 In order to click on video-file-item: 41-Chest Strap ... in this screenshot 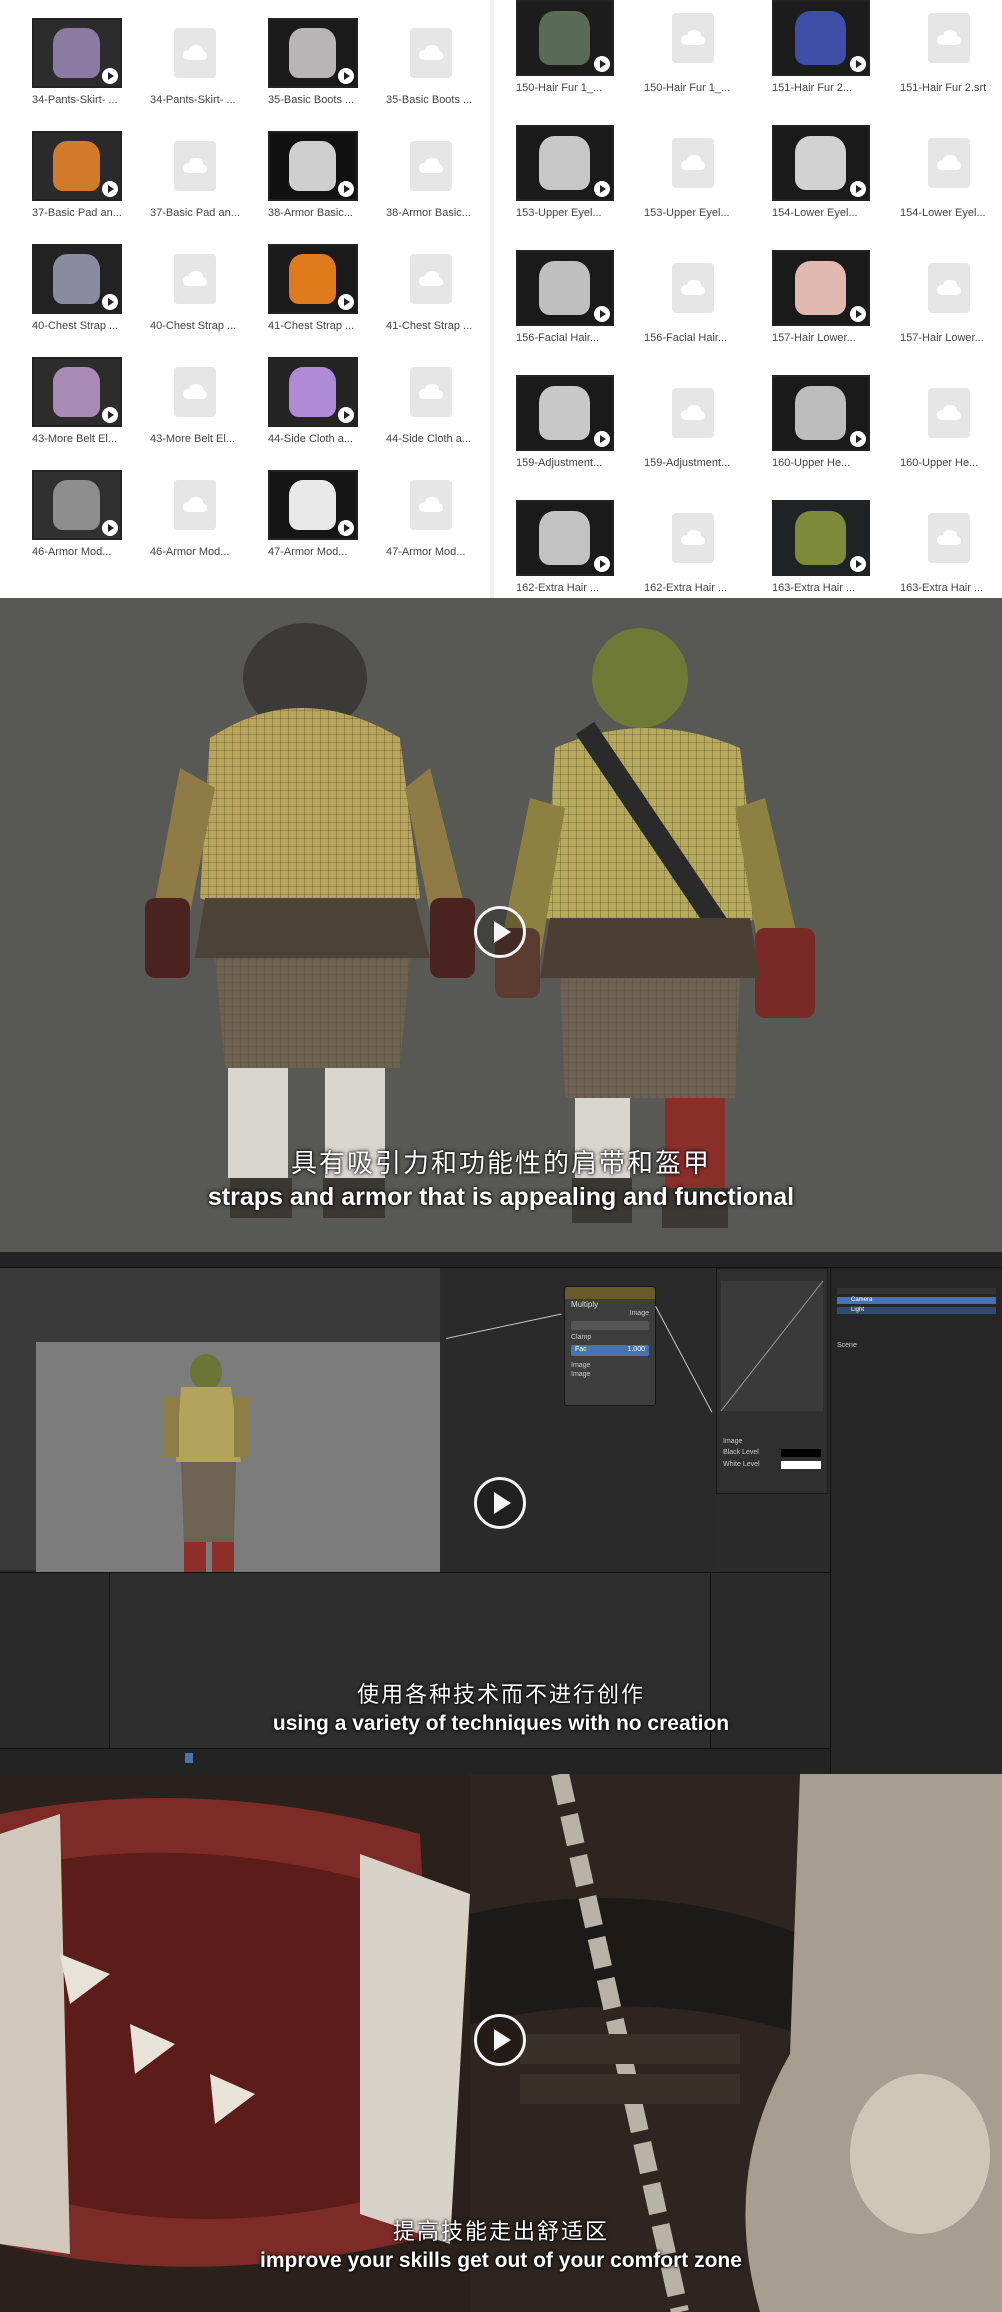, I will do `click(327, 300)`.